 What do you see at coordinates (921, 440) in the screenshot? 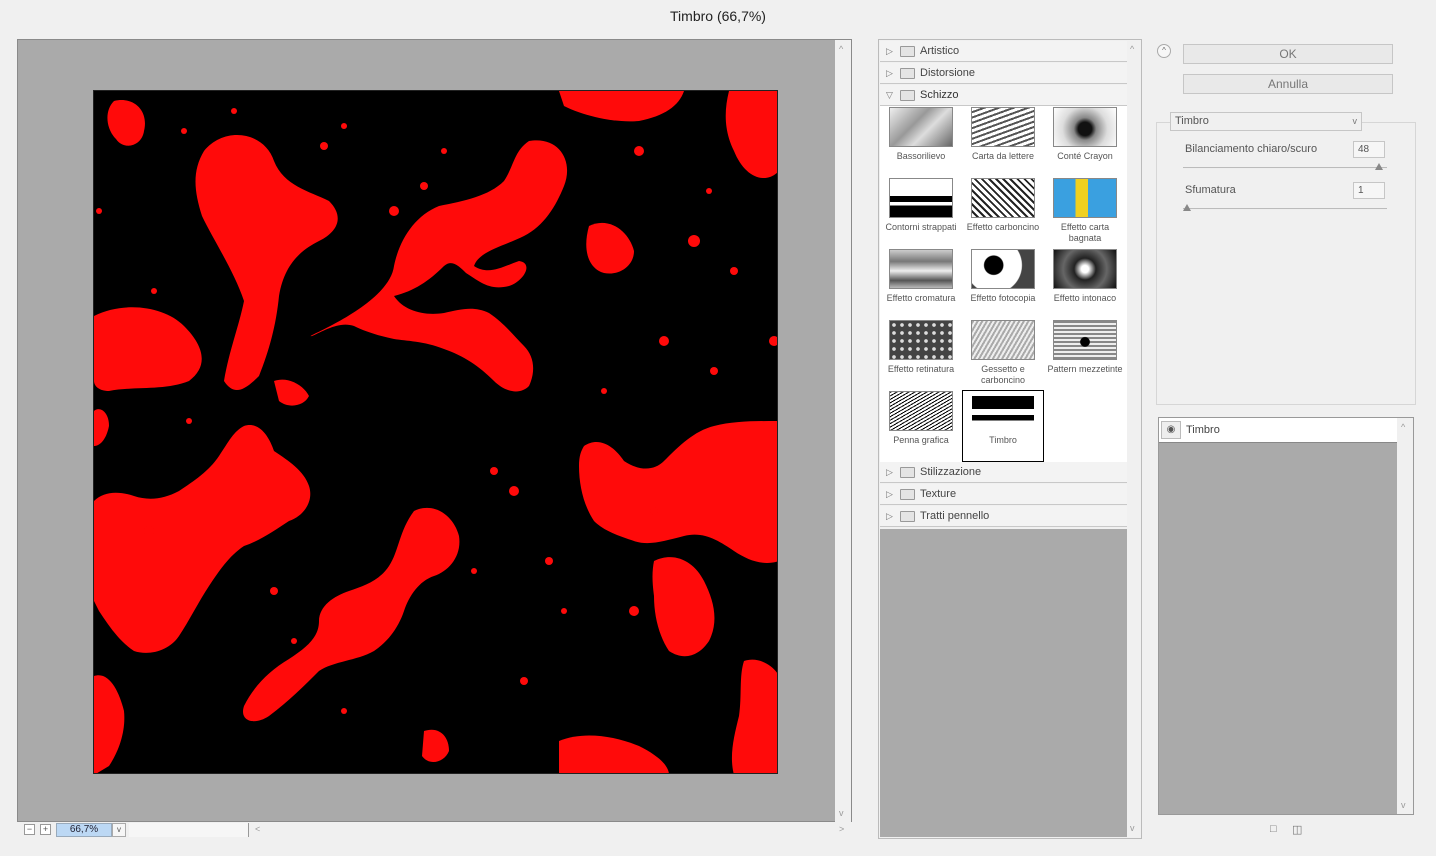
I see `filter-thumb-caption: Penna grafica` at bounding box center [921, 440].